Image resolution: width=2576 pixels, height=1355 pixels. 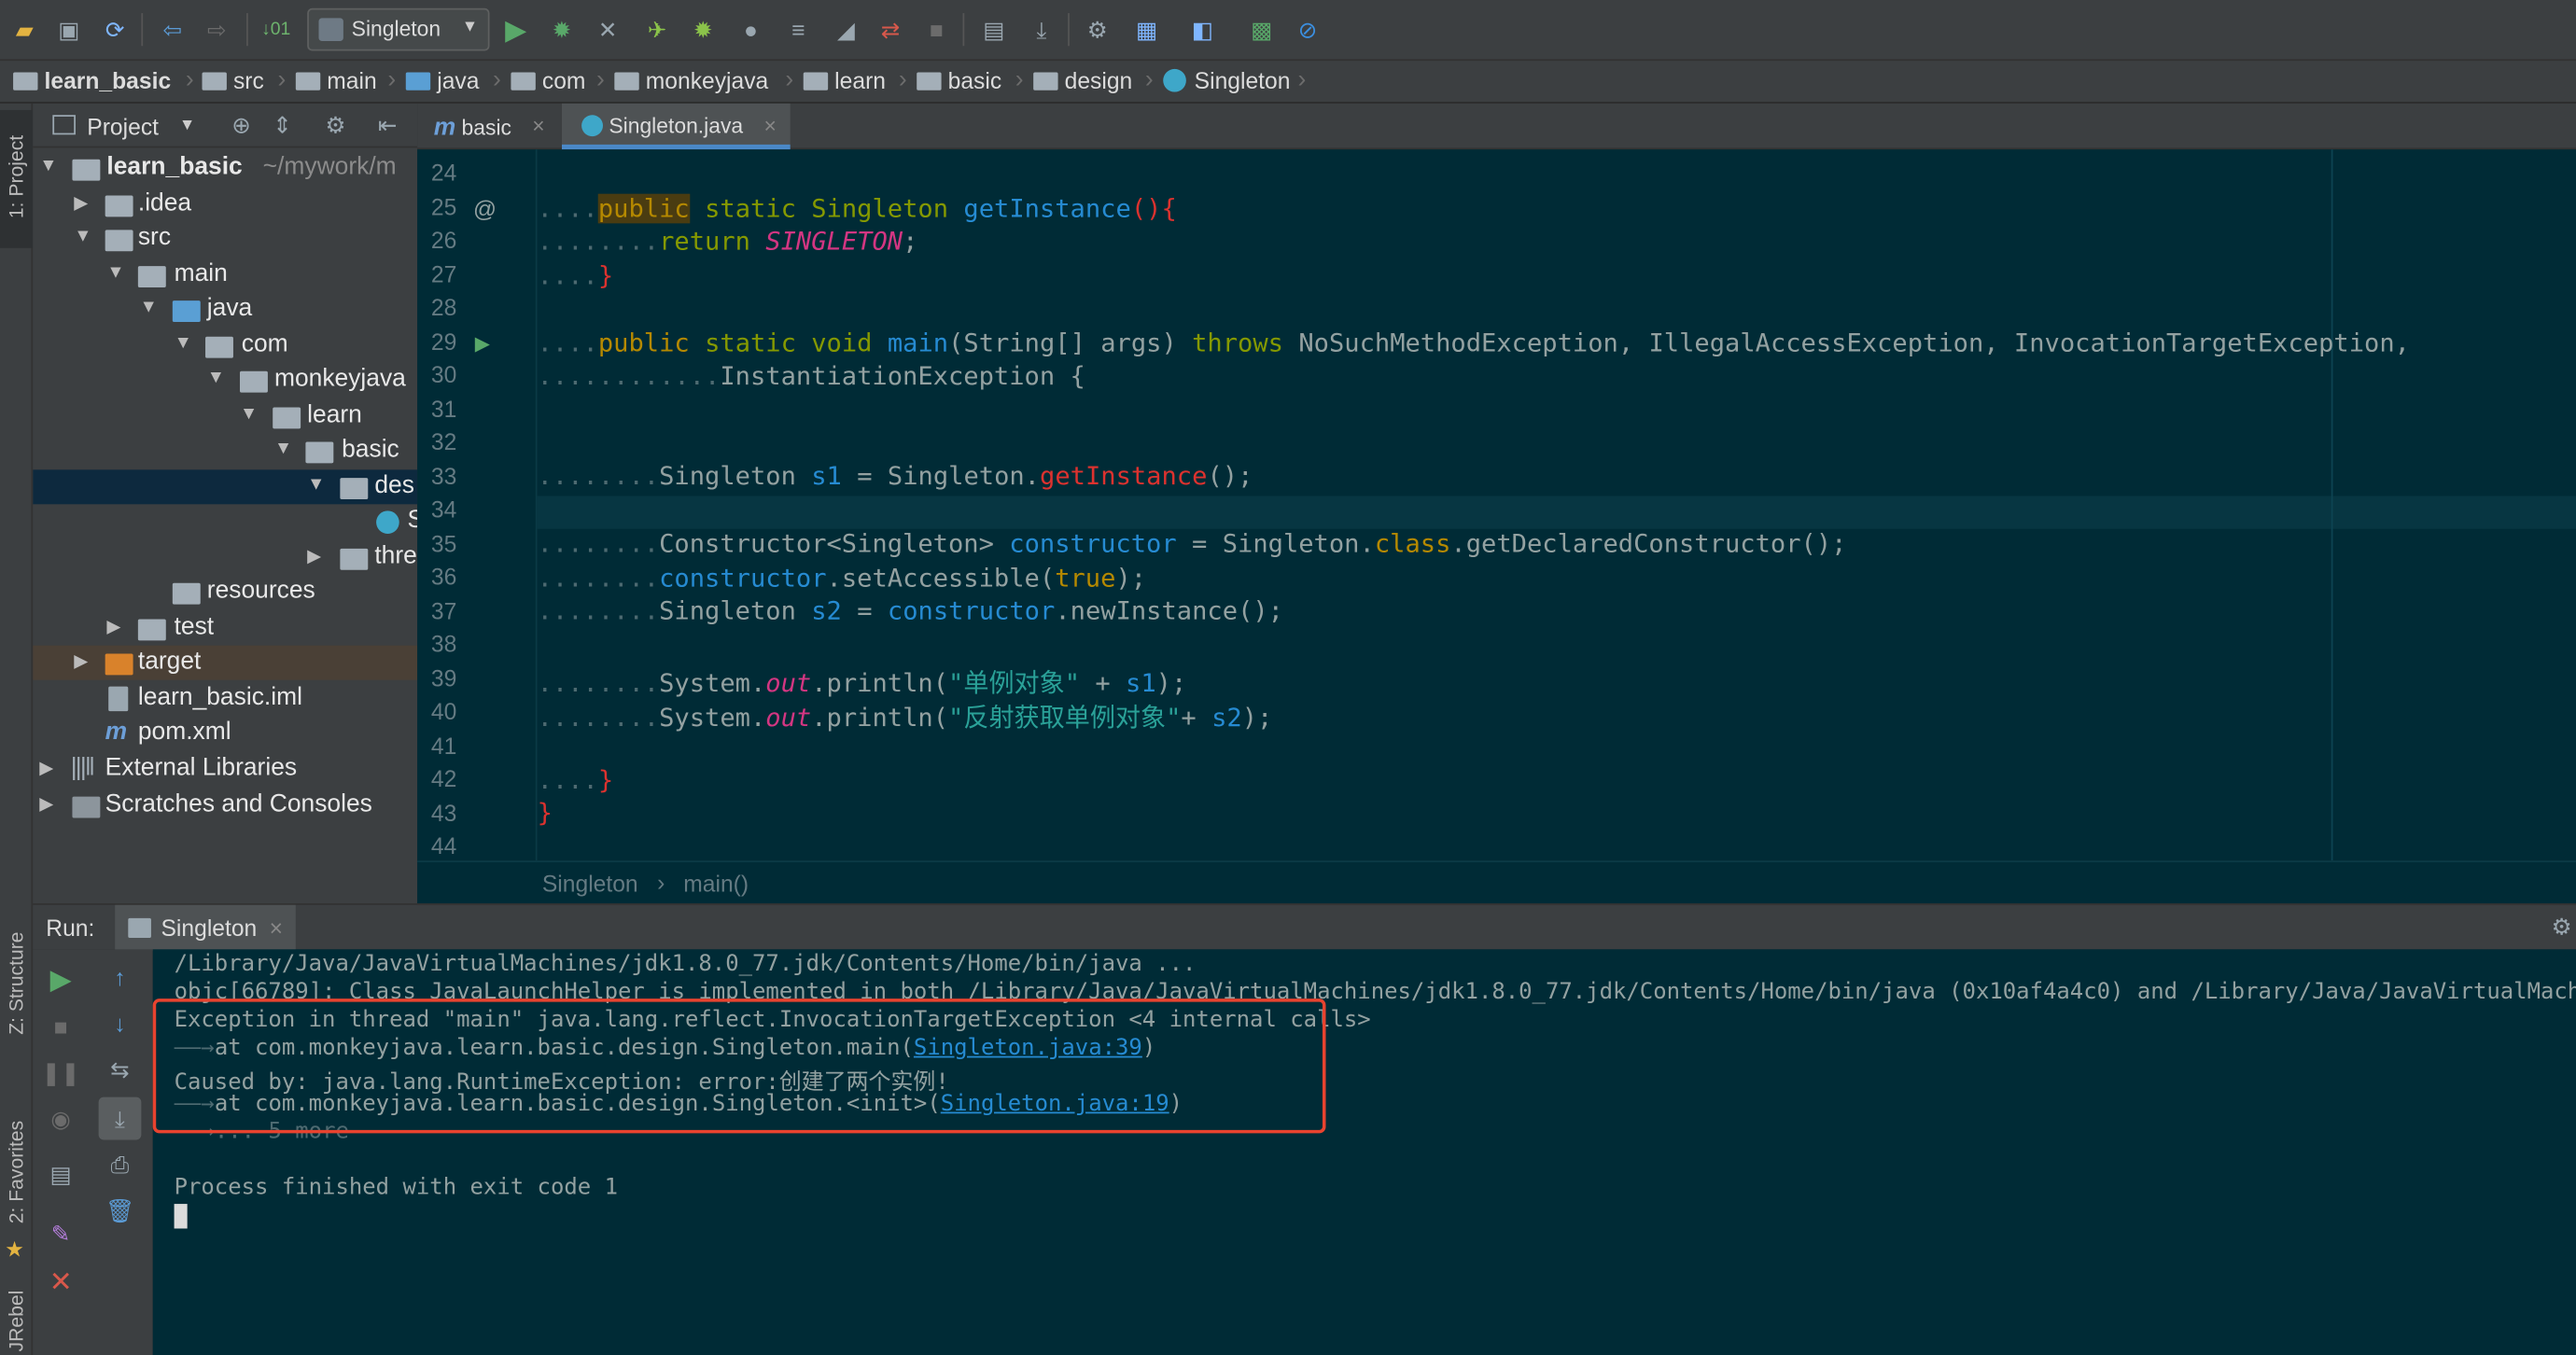 What do you see at coordinates (120, 1069) in the screenshot?
I see `soft-wrap-icon: ⇆` at bounding box center [120, 1069].